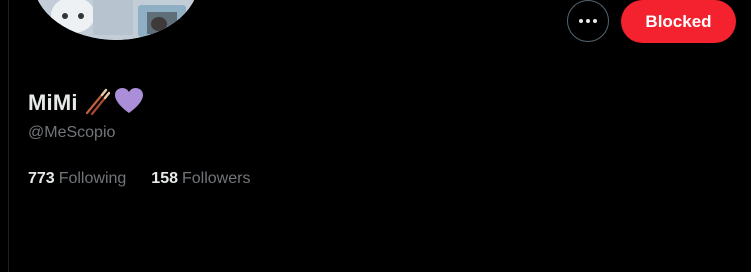 Image resolution: width=751 pixels, height=272 pixels. Describe the element at coordinates (41, 178) in the screenshot. I see `following-count: 773` at that location.